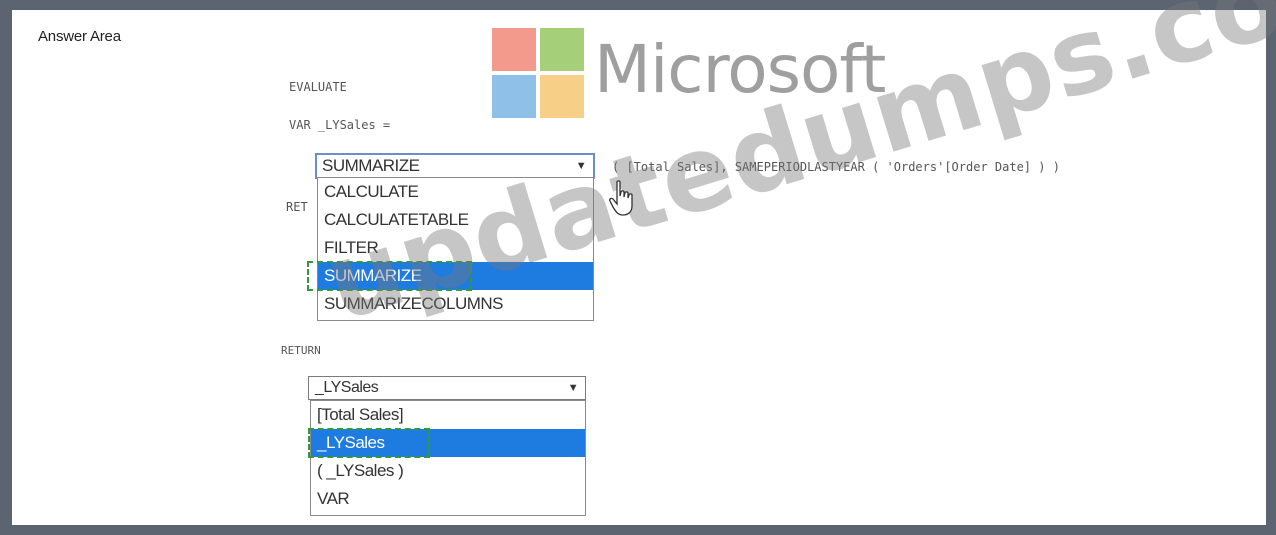 This screenshot has height=535, width=1276. What do you see at coordinates (297, 207) in the screenshot?
I see `code-return-partial: RET` at bounding box center [297, 207].